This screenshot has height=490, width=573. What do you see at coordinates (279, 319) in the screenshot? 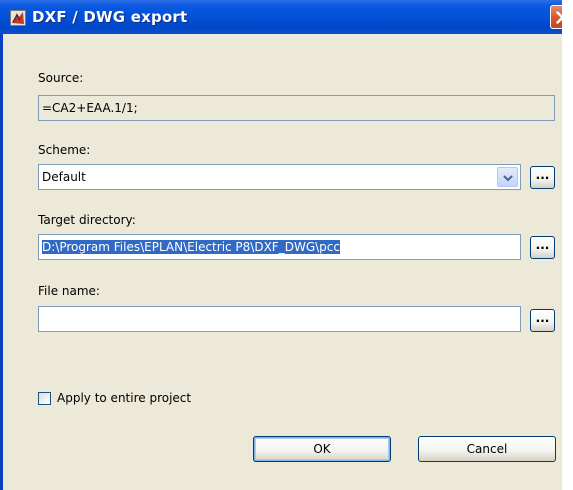
I see `file-name-field` at bounding box center [279, 319].